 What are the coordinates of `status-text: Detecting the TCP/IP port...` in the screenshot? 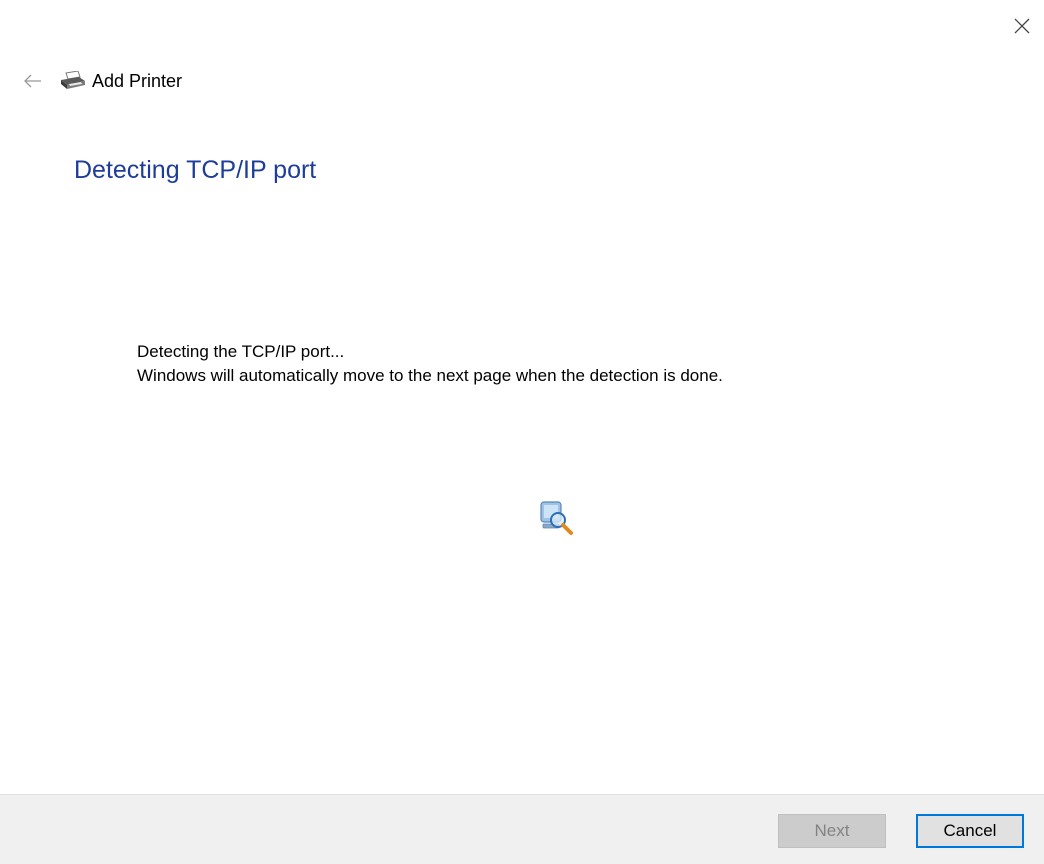 It's located at (241, 351).